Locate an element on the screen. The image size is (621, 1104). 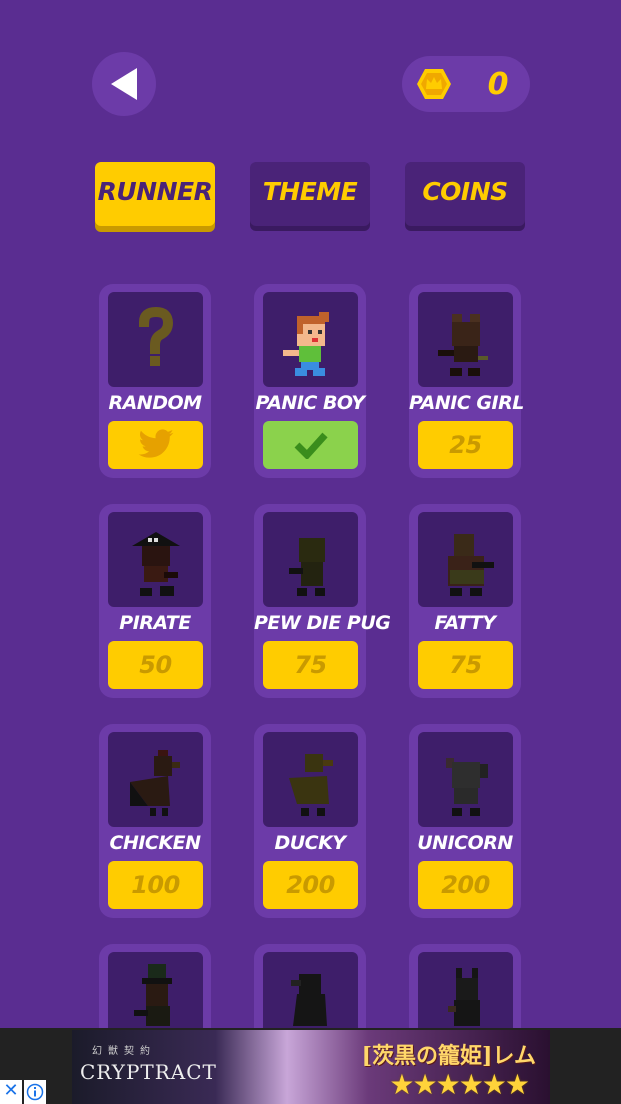
runner-name: UNICORN is located at coordinates (465, 843).